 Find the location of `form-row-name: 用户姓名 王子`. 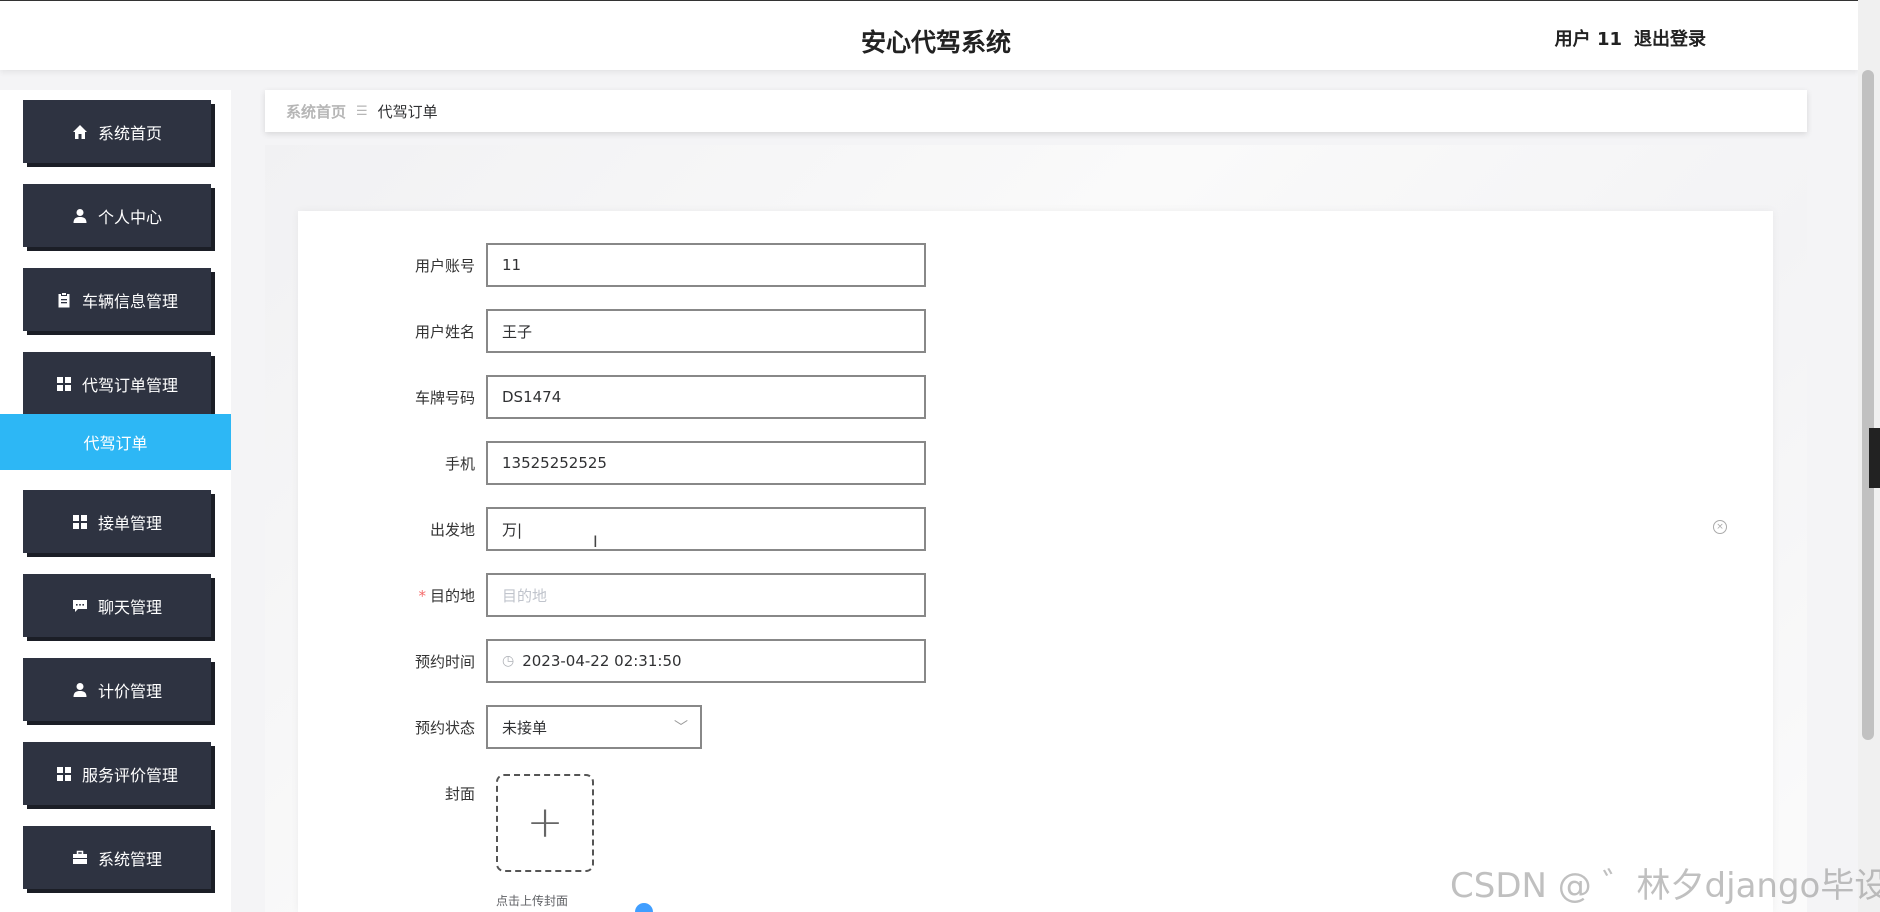

form-row-name: 用户姓名 王子 is located at coordinates (798, 331).